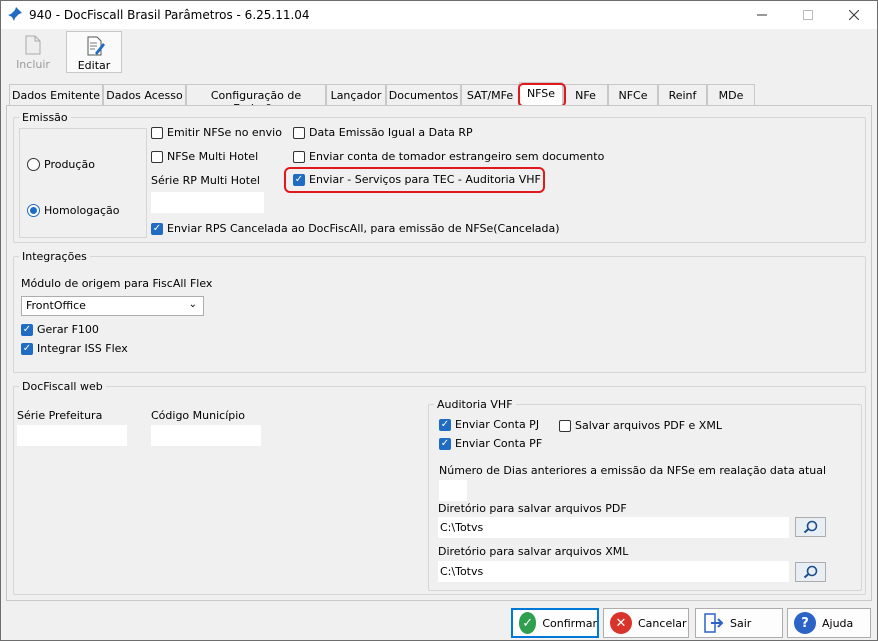 This screenshot has height=641, width=878. Describe the element at coordinates (207, 202) in the screenshot. I see `serie-rp-input` at that location.